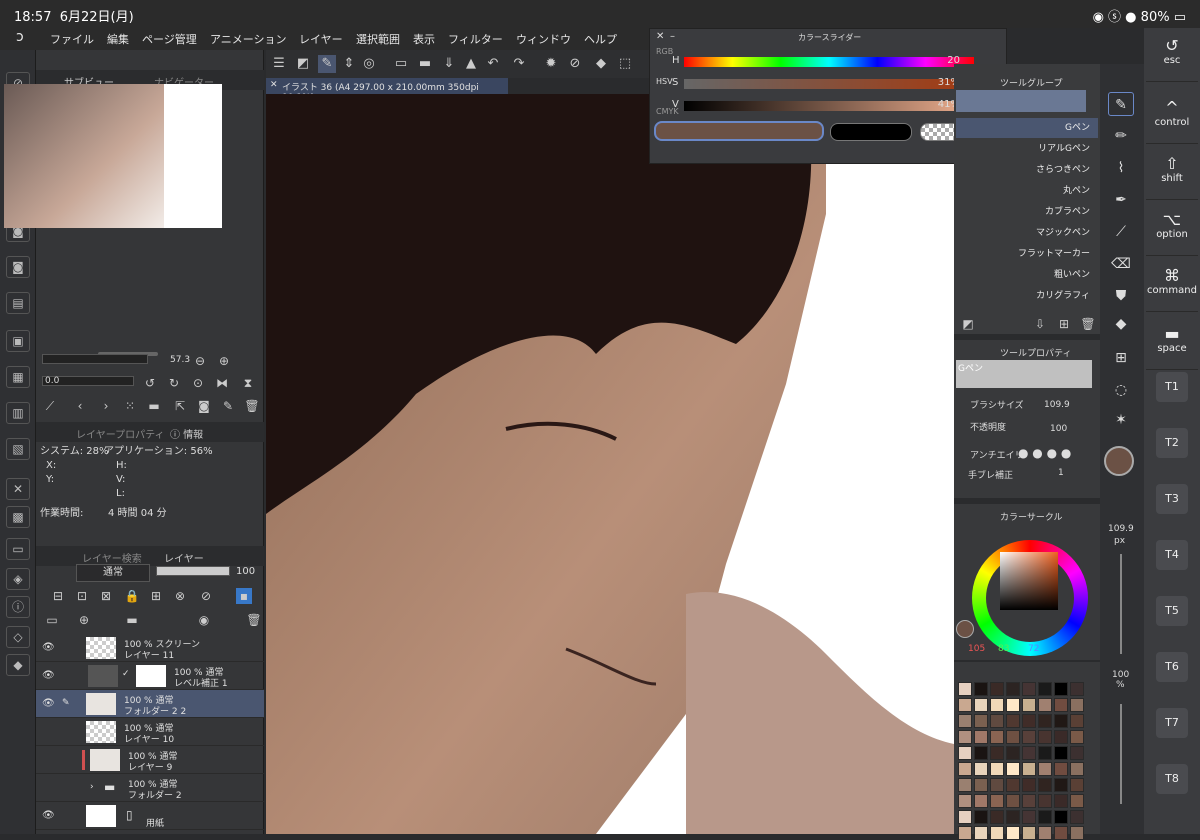 Image resolution: width=1200 pixels, height=840 pixels. I want to click on subview-preview, so click(113, 156).